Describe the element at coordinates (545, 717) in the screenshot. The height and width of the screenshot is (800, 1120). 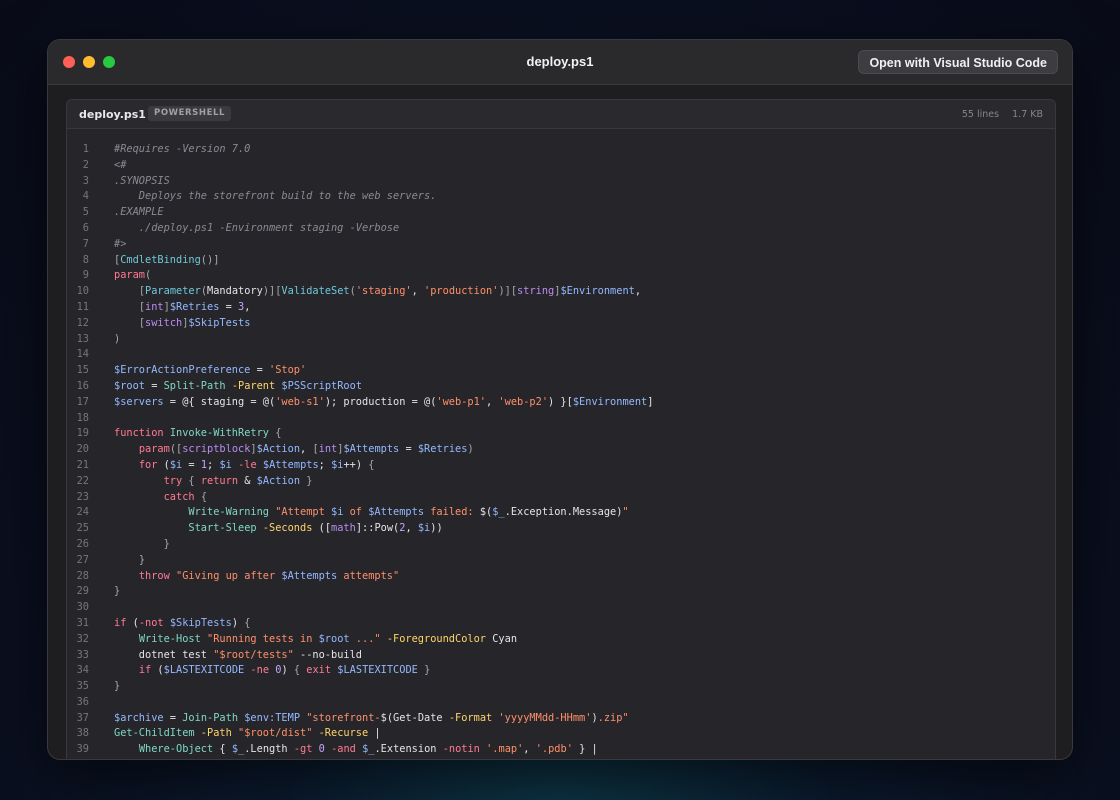
I see `code-token: 'yyyyMMdd-HHmm'` at that location.